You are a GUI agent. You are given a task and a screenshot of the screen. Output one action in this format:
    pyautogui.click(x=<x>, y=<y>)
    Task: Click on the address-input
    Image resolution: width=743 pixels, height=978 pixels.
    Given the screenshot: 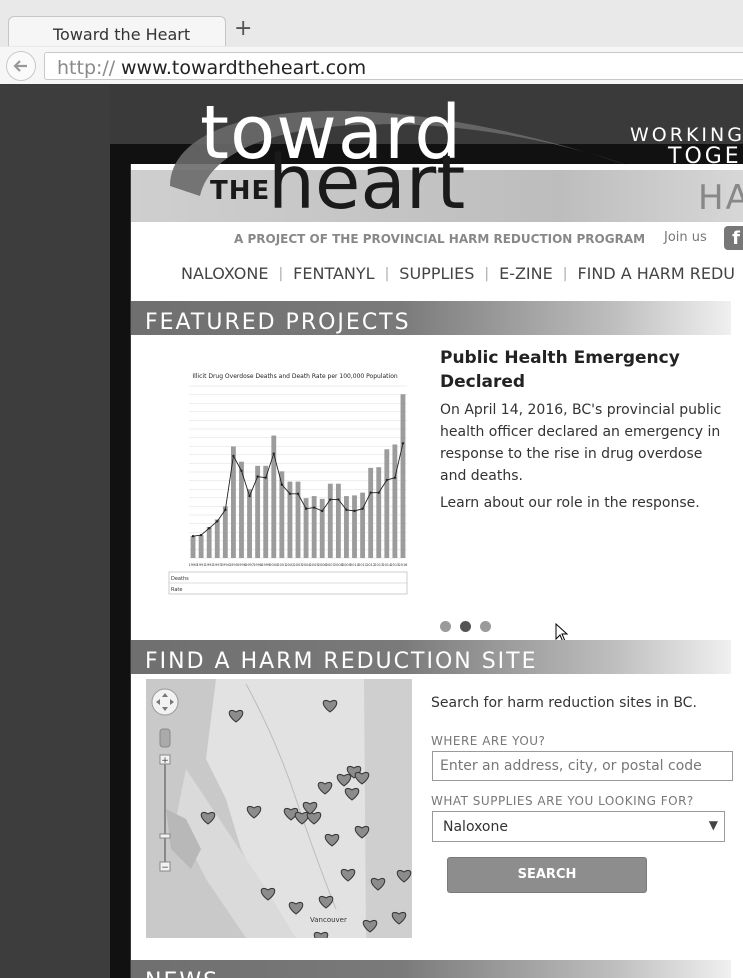 What is the action you would take?
    pyautogui.click(x=582, y=766)
    